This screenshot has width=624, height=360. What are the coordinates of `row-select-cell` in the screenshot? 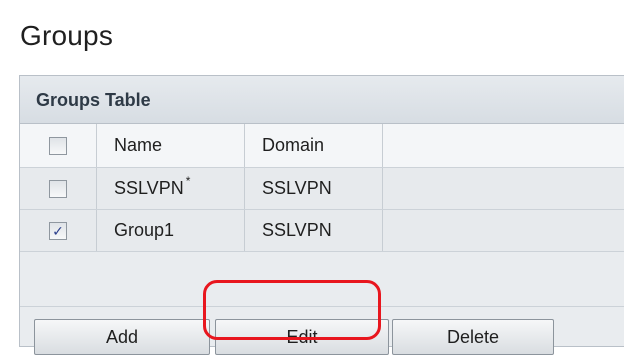 It's located at (58, 188).